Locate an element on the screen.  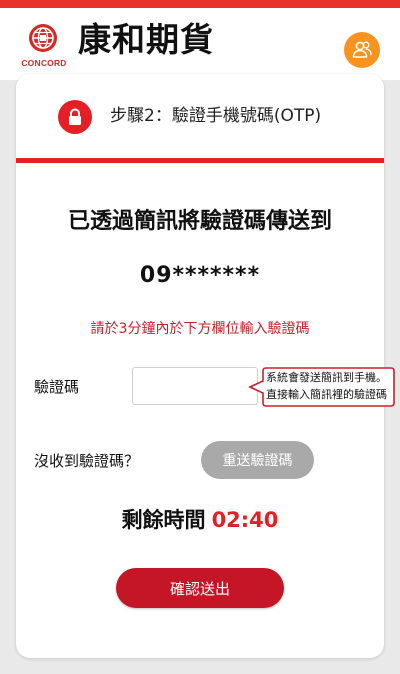
lock-badge is located at coordinates (75, 117).